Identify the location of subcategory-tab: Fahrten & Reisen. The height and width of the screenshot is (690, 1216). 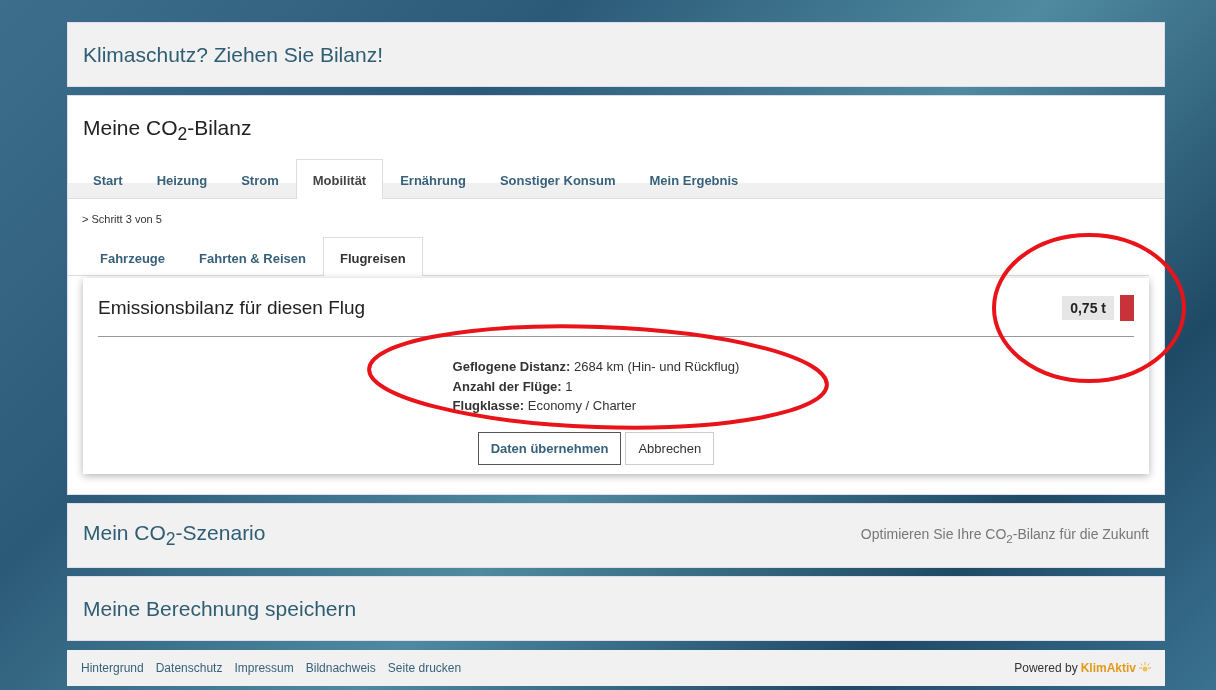
(252, 256).